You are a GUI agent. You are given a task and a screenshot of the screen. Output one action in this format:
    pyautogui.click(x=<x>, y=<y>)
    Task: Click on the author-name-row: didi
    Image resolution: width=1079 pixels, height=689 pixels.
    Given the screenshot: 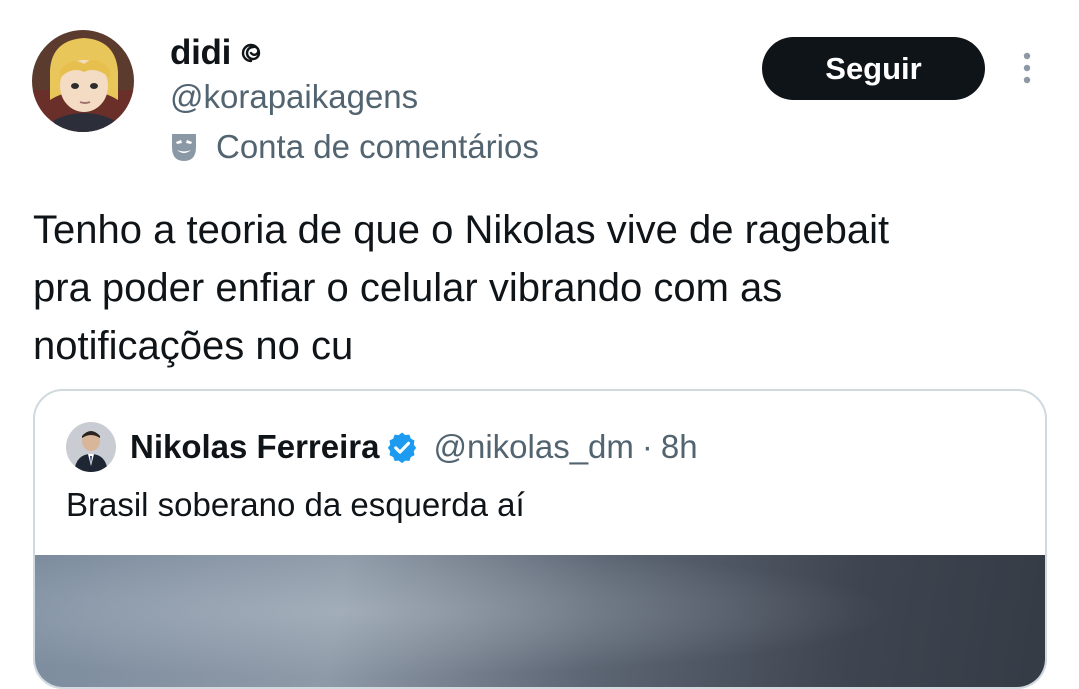 What is the action you would take?
    pyautogui.click(x=216, y=53)
    